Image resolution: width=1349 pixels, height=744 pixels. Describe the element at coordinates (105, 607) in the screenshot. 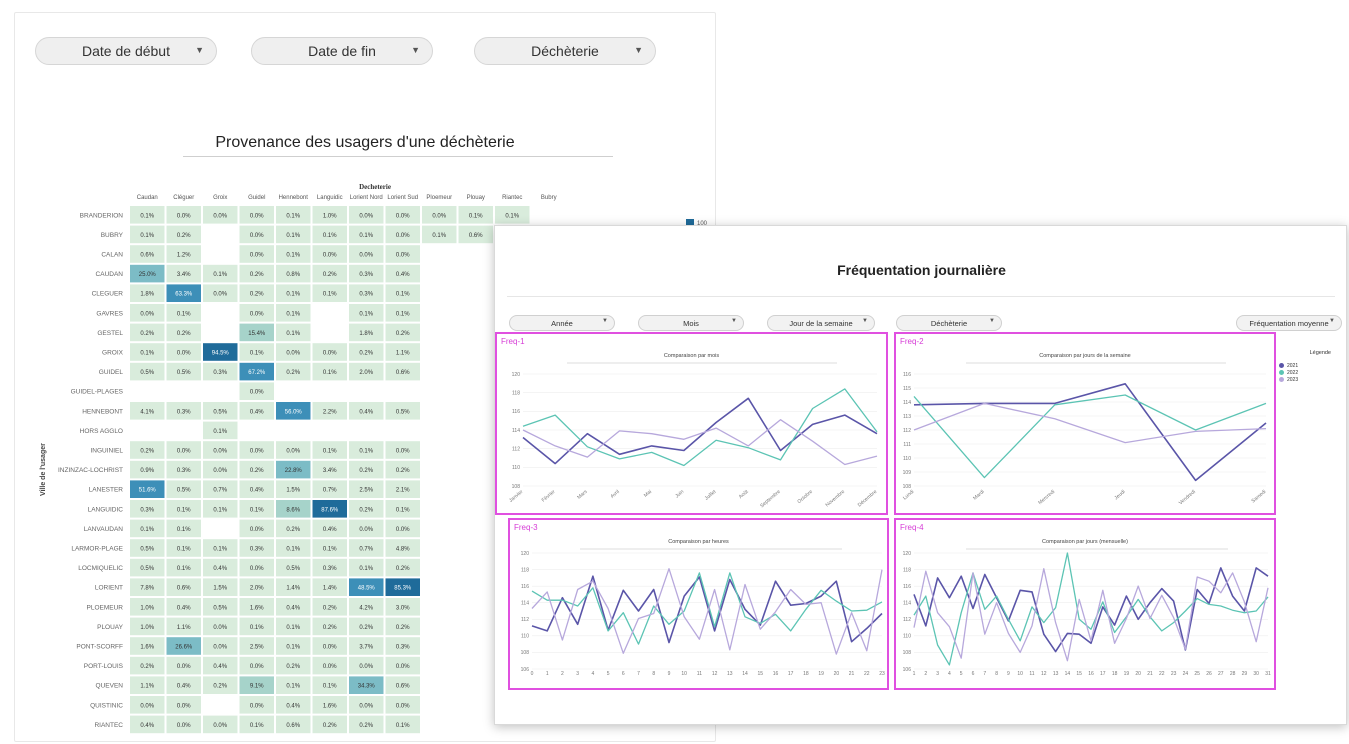

I see `row-label: PLOEMEUR` at that location.